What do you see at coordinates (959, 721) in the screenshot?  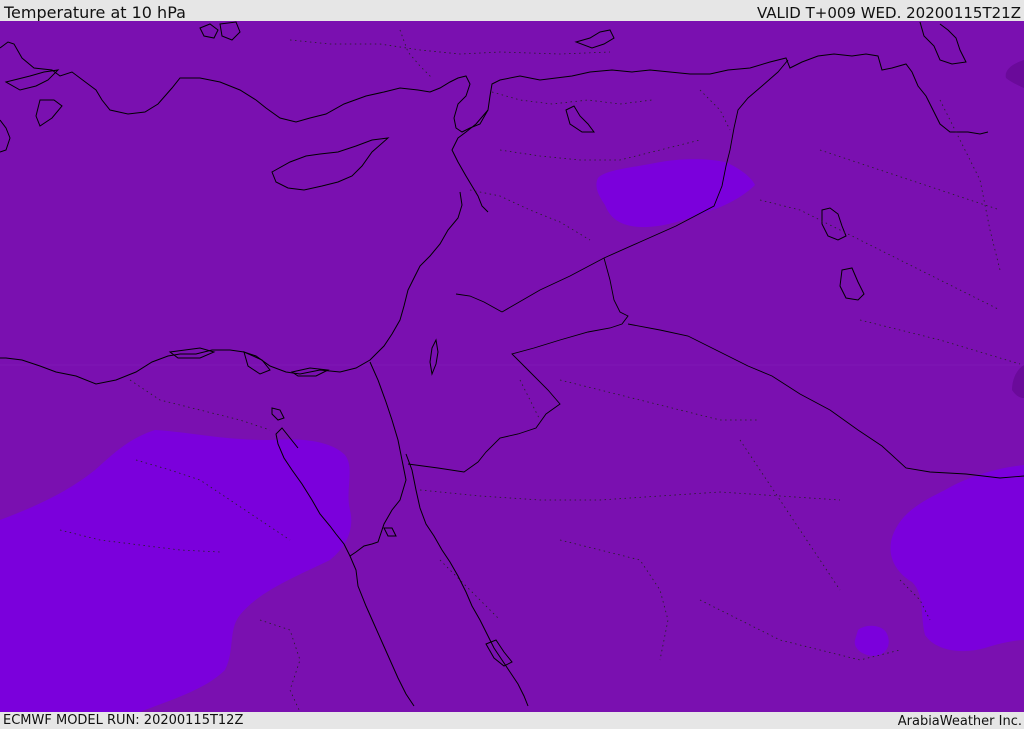 I see `credit-label: ArabiaWeather Inc.` at bounding box center [959, 721].